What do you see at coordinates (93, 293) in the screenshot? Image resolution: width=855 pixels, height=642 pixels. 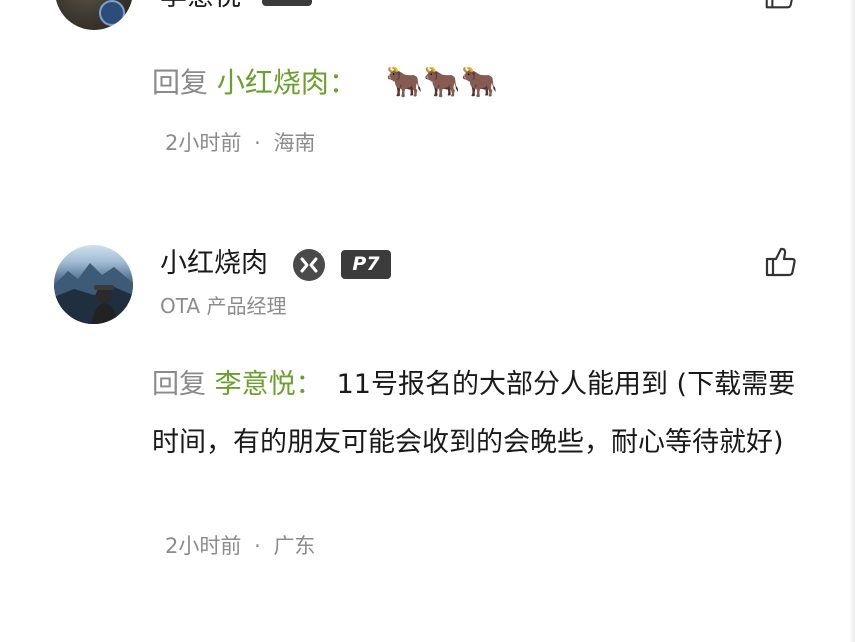 I see `avatar-photo` at bounding box center [93, 293].